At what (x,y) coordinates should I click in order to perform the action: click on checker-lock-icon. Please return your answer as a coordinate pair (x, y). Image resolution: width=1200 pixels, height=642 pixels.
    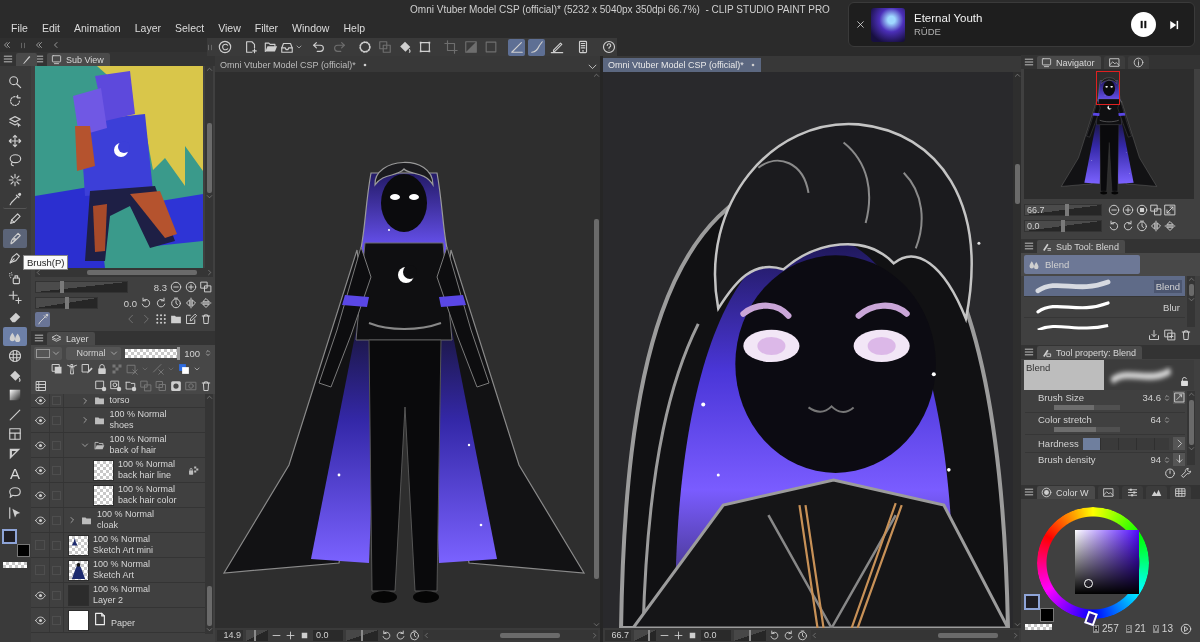
    Looking at the image, I should click on (117, 369).